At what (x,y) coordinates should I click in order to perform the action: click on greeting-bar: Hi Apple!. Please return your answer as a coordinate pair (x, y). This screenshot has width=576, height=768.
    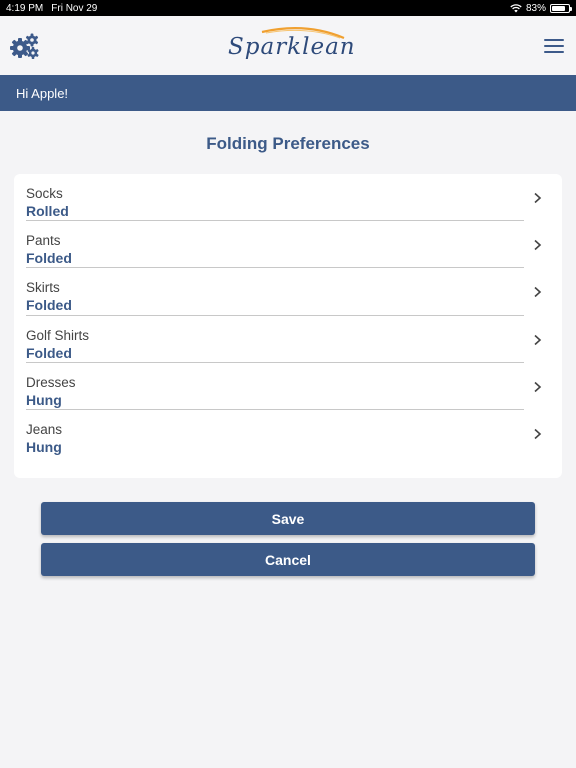
    Looking at the image, I should click on (288, 93).